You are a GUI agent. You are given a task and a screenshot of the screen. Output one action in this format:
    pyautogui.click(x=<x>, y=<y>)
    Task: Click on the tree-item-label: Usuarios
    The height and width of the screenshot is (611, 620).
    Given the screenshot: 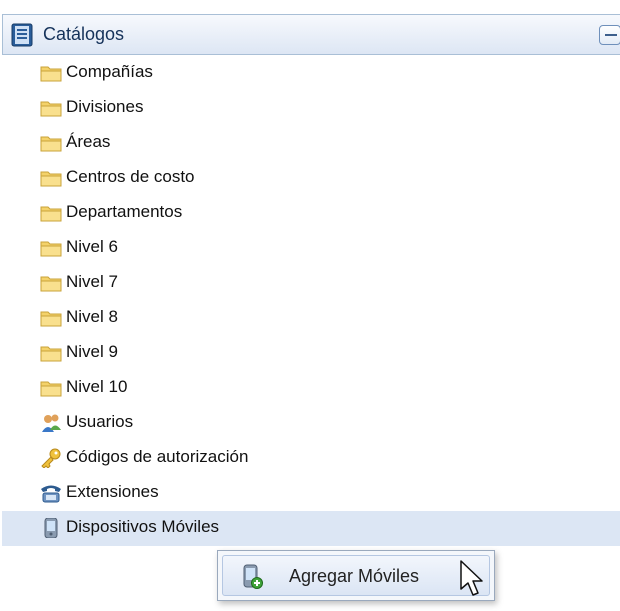 What is the action you would take?
    pyautogui.click(x=100, y=421)
    